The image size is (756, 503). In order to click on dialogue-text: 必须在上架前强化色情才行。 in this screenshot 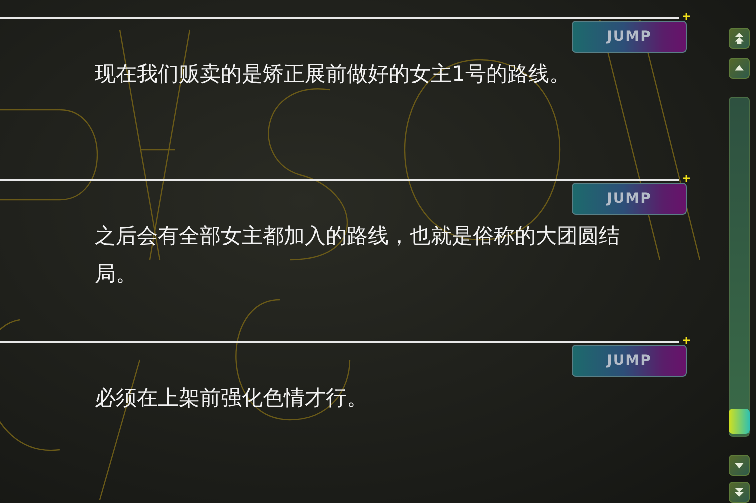, I will do `click(232, 398)`.